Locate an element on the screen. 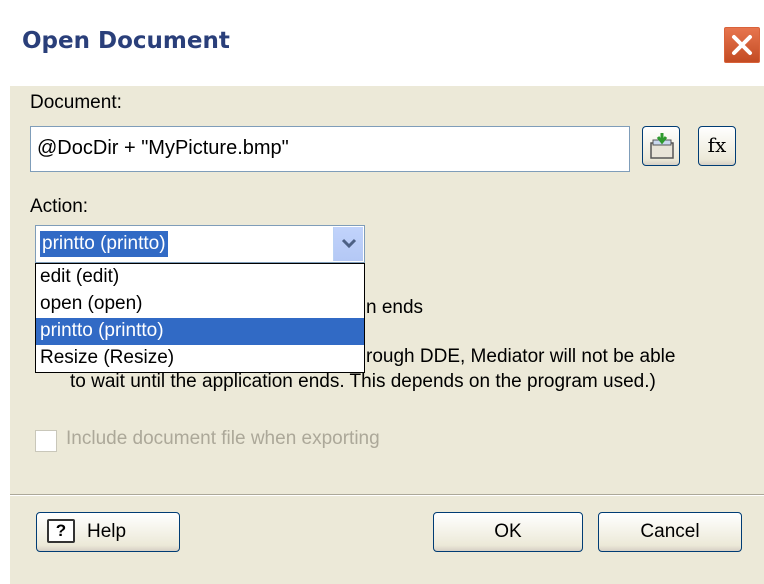  action-selected-value: printto (printto) is located at coordinates (104, 244).